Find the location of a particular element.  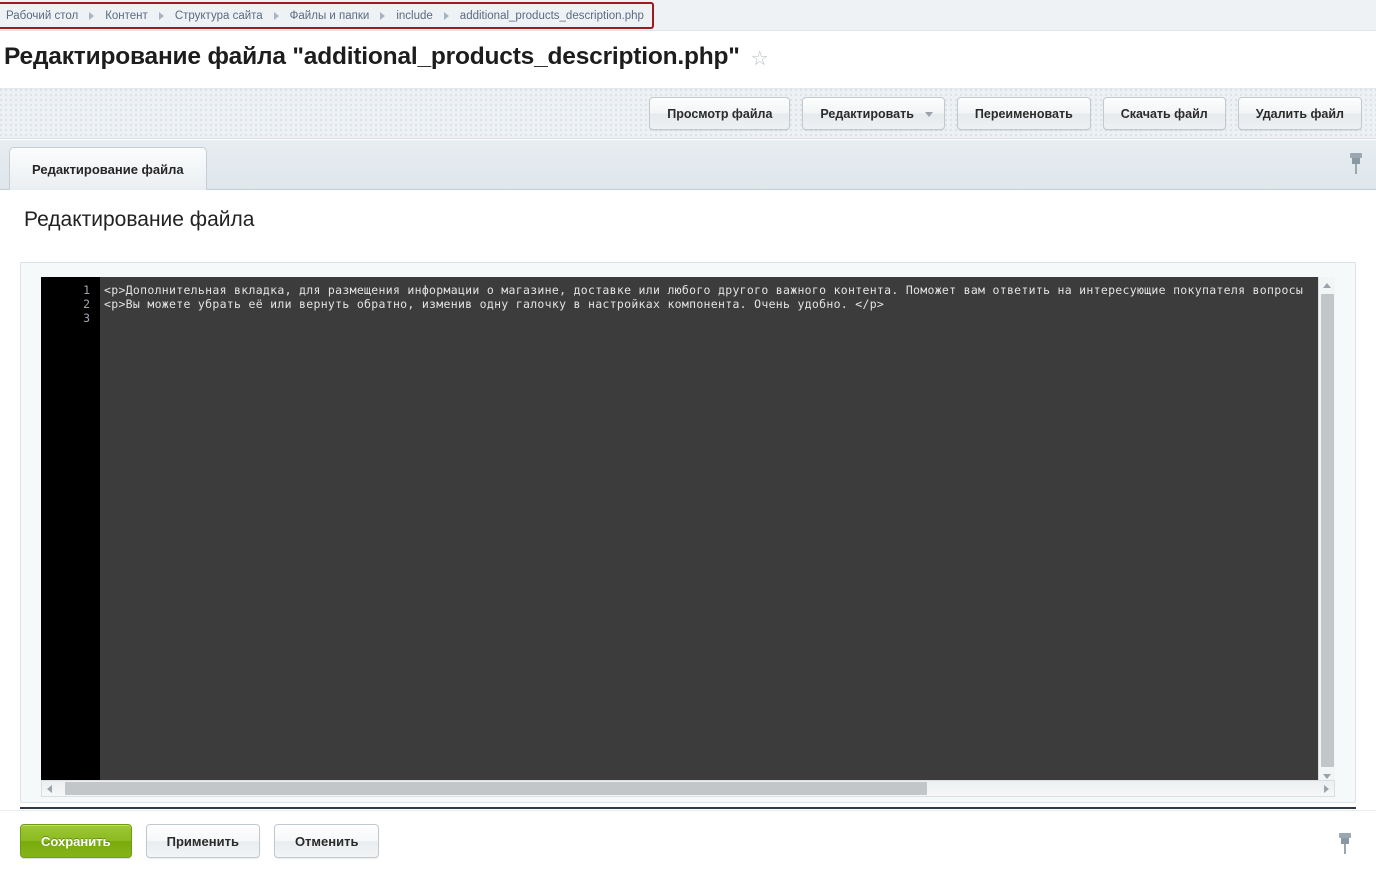

tab-file-editing: Редактирование файла is located at coordinates (108, 168).